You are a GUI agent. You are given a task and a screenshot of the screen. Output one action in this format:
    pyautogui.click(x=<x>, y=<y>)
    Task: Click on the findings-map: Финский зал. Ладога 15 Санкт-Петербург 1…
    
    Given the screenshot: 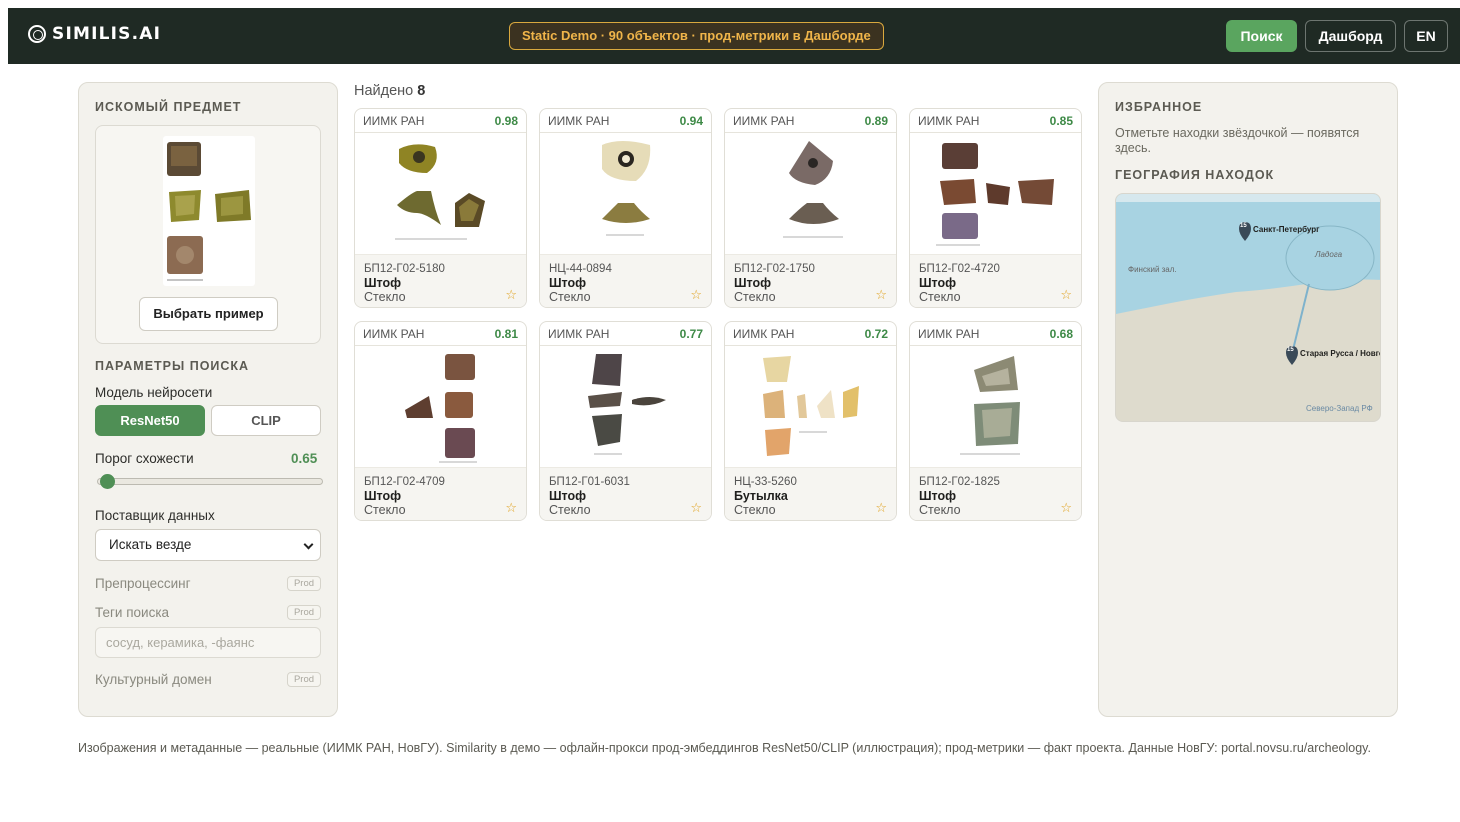 What is the action you would take?
    pyautogui.click(x=1248, y=307)
    